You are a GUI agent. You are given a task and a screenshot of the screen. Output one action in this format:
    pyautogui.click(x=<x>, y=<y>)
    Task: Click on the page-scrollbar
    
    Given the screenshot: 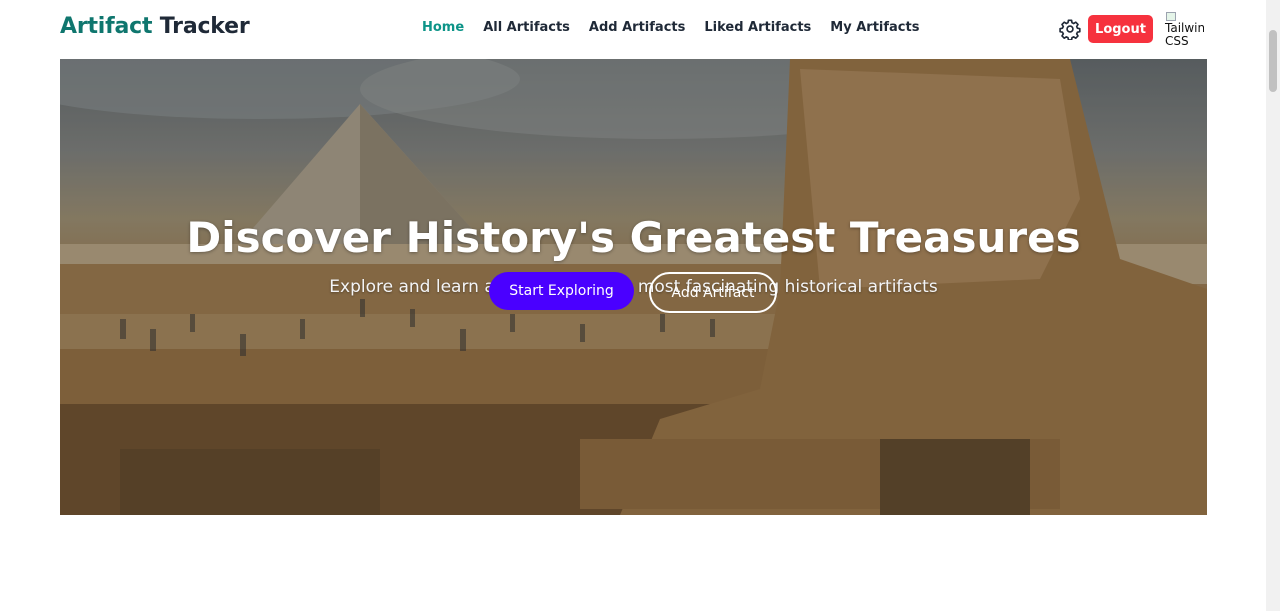 What is the action you would take?
    pyautogui.click(x=1273, y=305)
    